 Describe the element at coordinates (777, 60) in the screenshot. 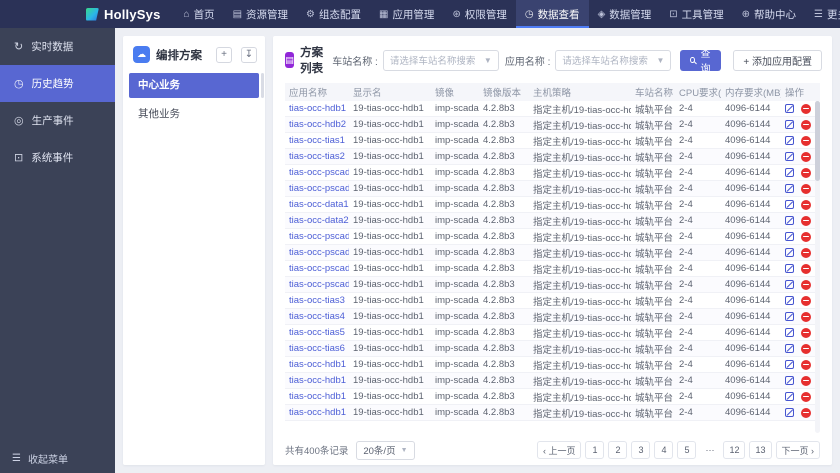

I see `add-app-config-button: + 添加应用配置` at that location.